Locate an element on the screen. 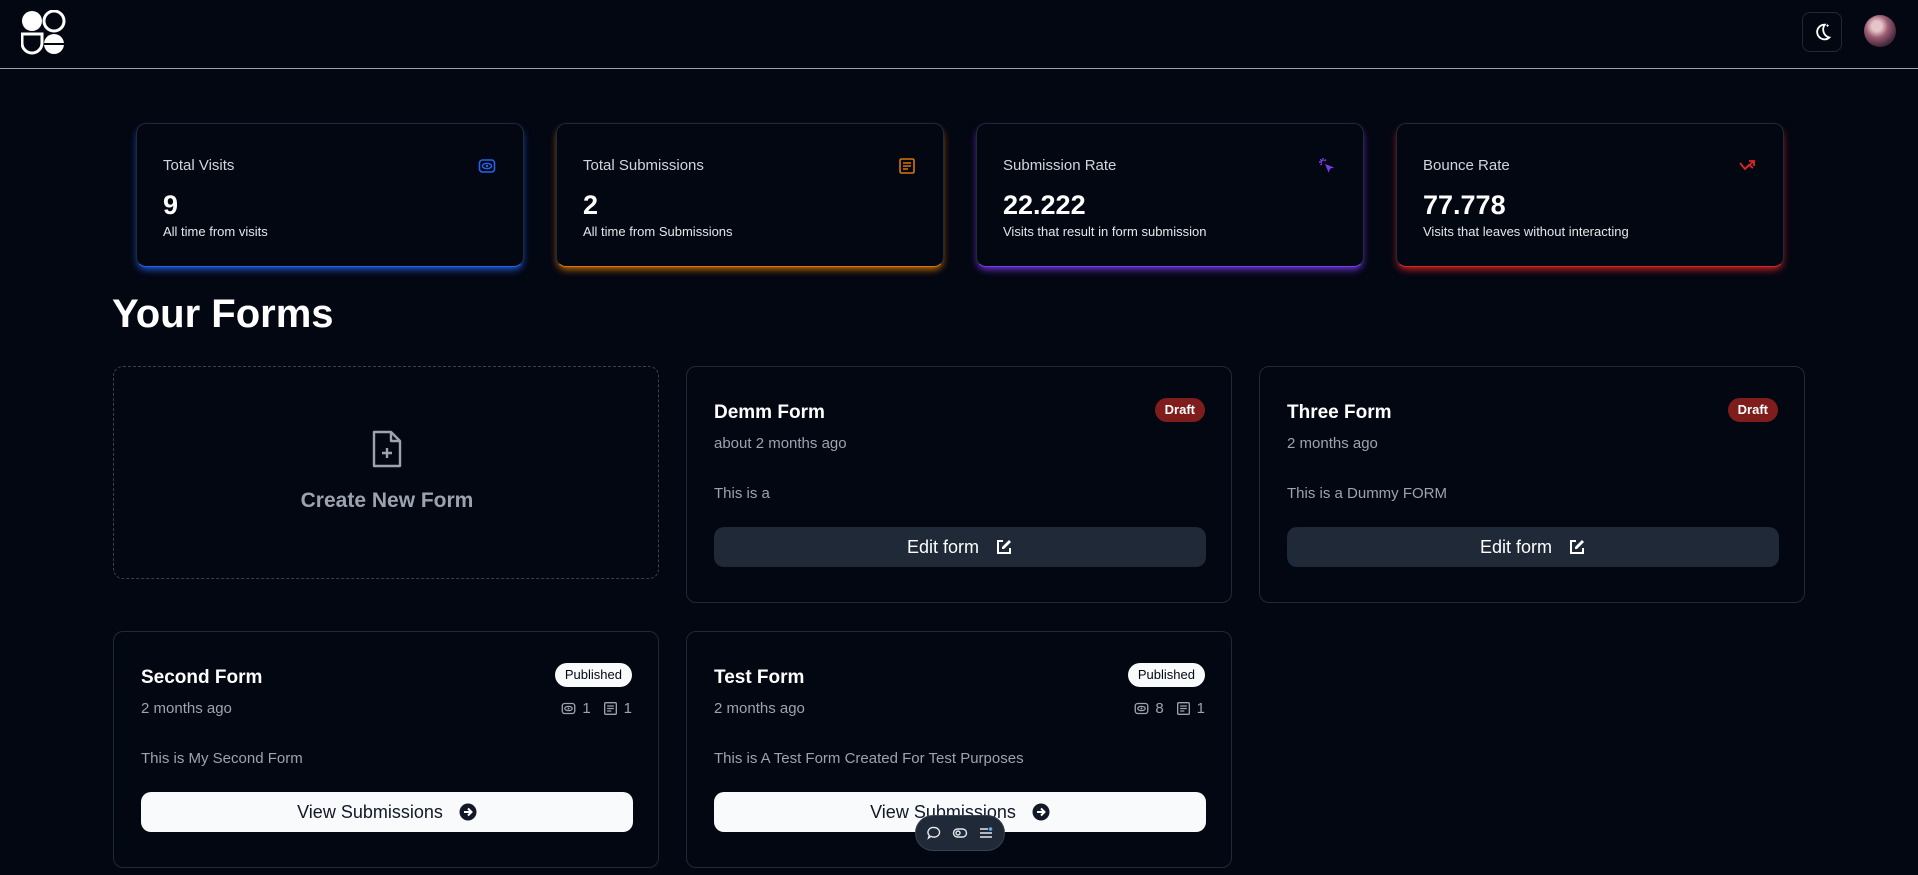 This screenshot has width=1918, height=875. toggle-icon is located at coordinates (960, 833).